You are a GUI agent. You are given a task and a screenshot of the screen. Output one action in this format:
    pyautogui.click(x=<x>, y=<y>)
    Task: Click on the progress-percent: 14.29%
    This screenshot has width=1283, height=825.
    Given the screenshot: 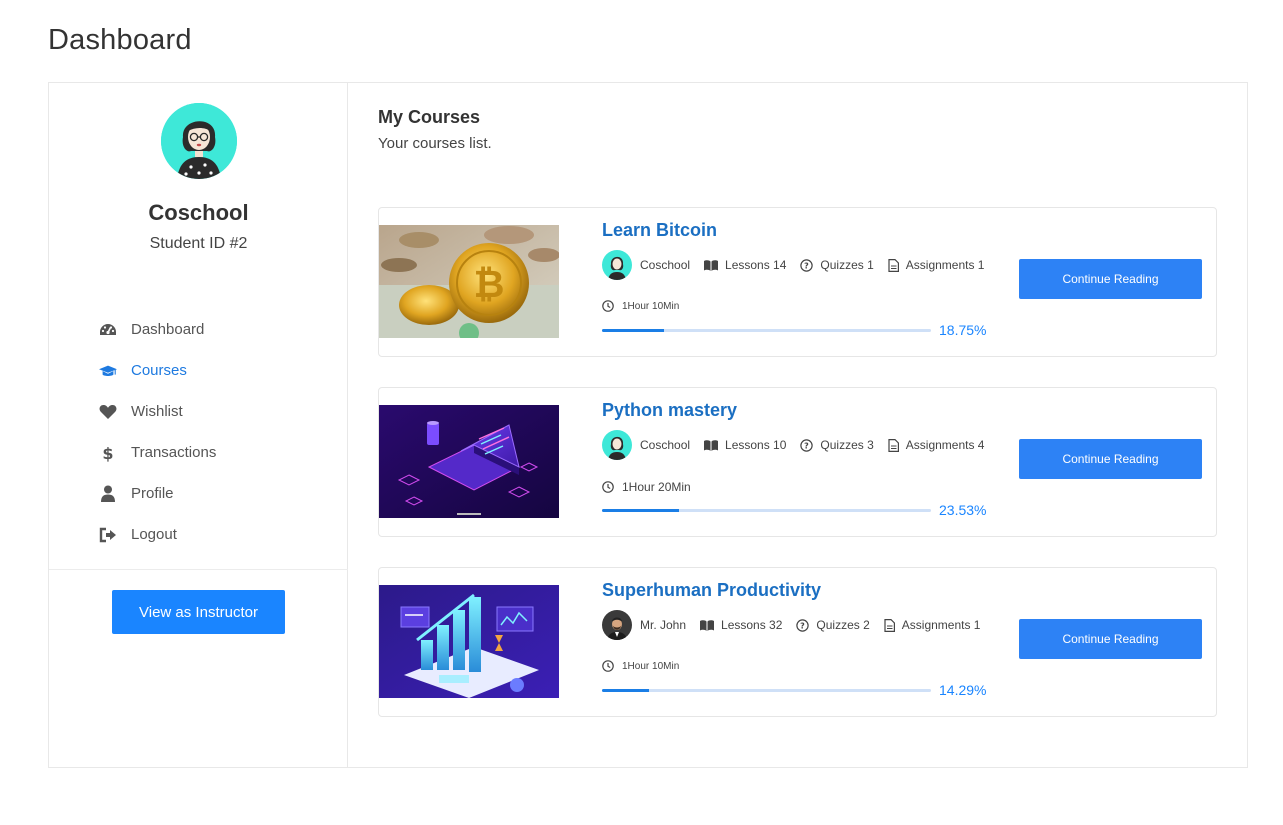 What is the action you would take?
    pyautogui.click(x=963, y=690)
    